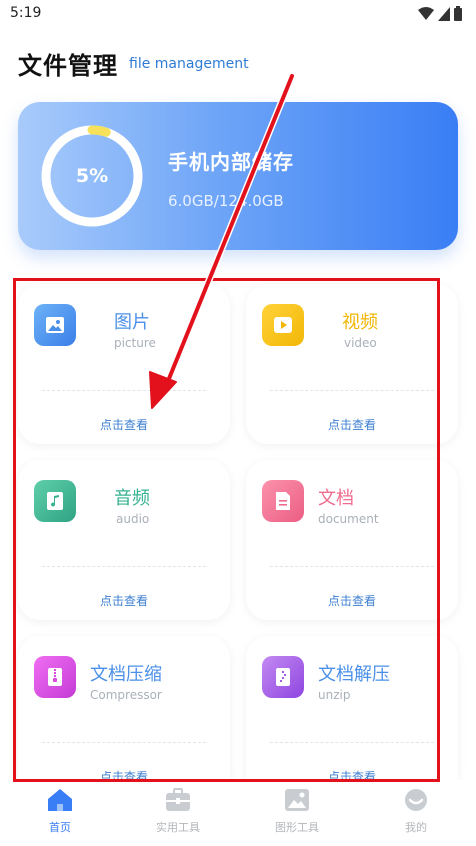 The image size is (476, 846). What do you see at coordinates (416, 815) in the screenshot?
I see `nav-mine: 我的` at bounding box center [416, 815].